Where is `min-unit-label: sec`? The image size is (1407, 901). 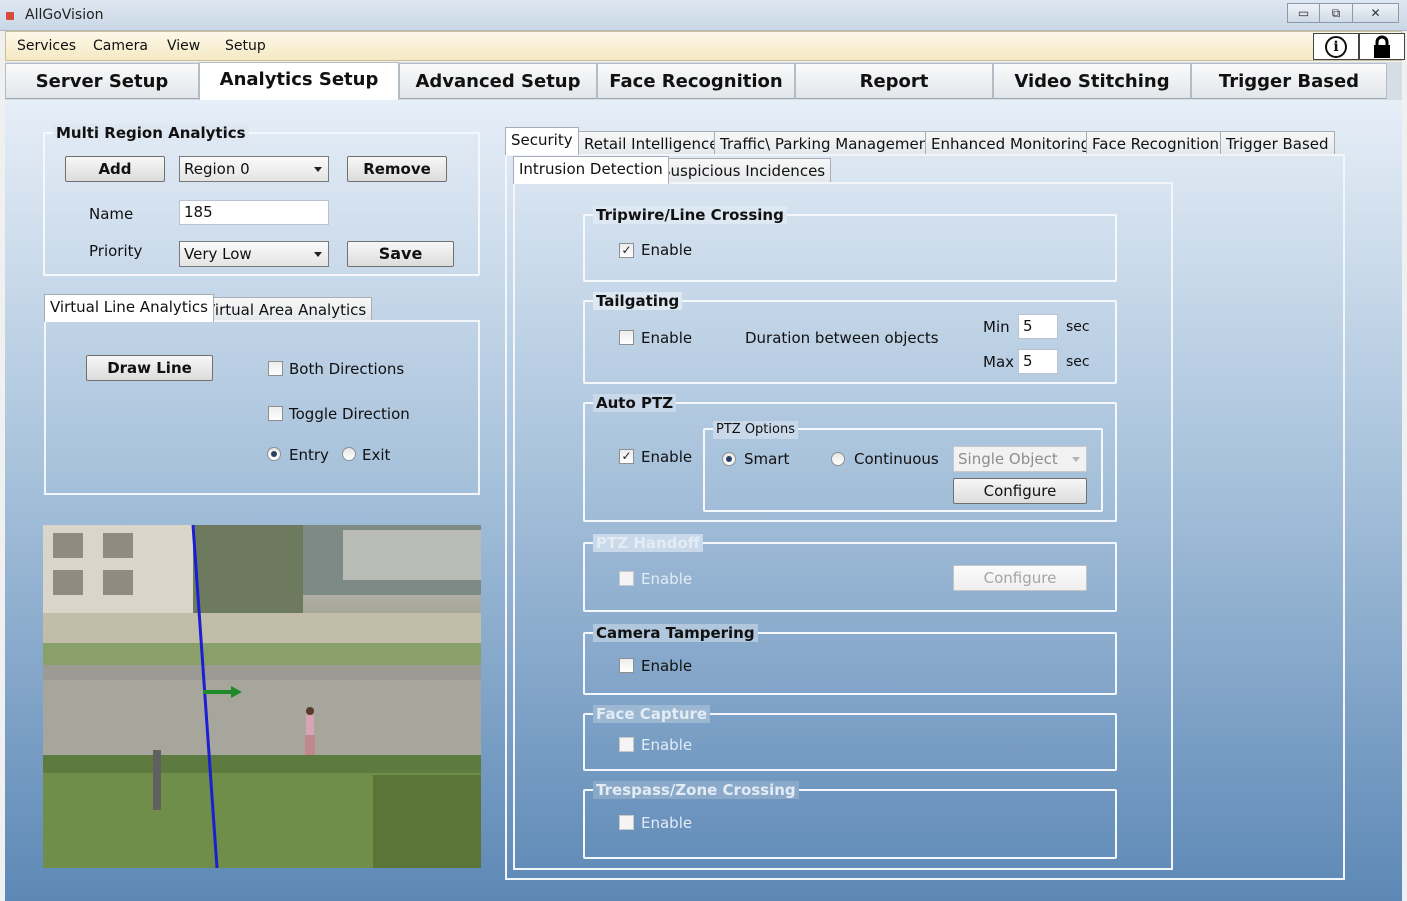
min-unit-label: sec is located at coordinates (1078, 327).